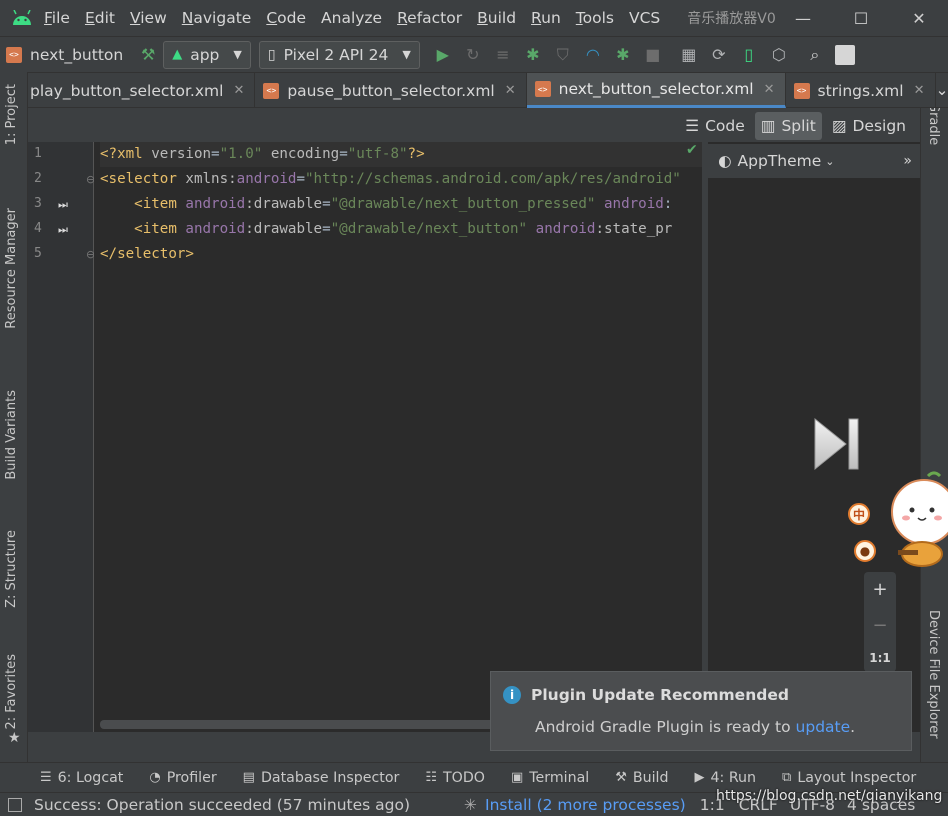 The width and height of the screenshot is (948, 816). I want to click on phone-icon: ▯, so click(271, 54).